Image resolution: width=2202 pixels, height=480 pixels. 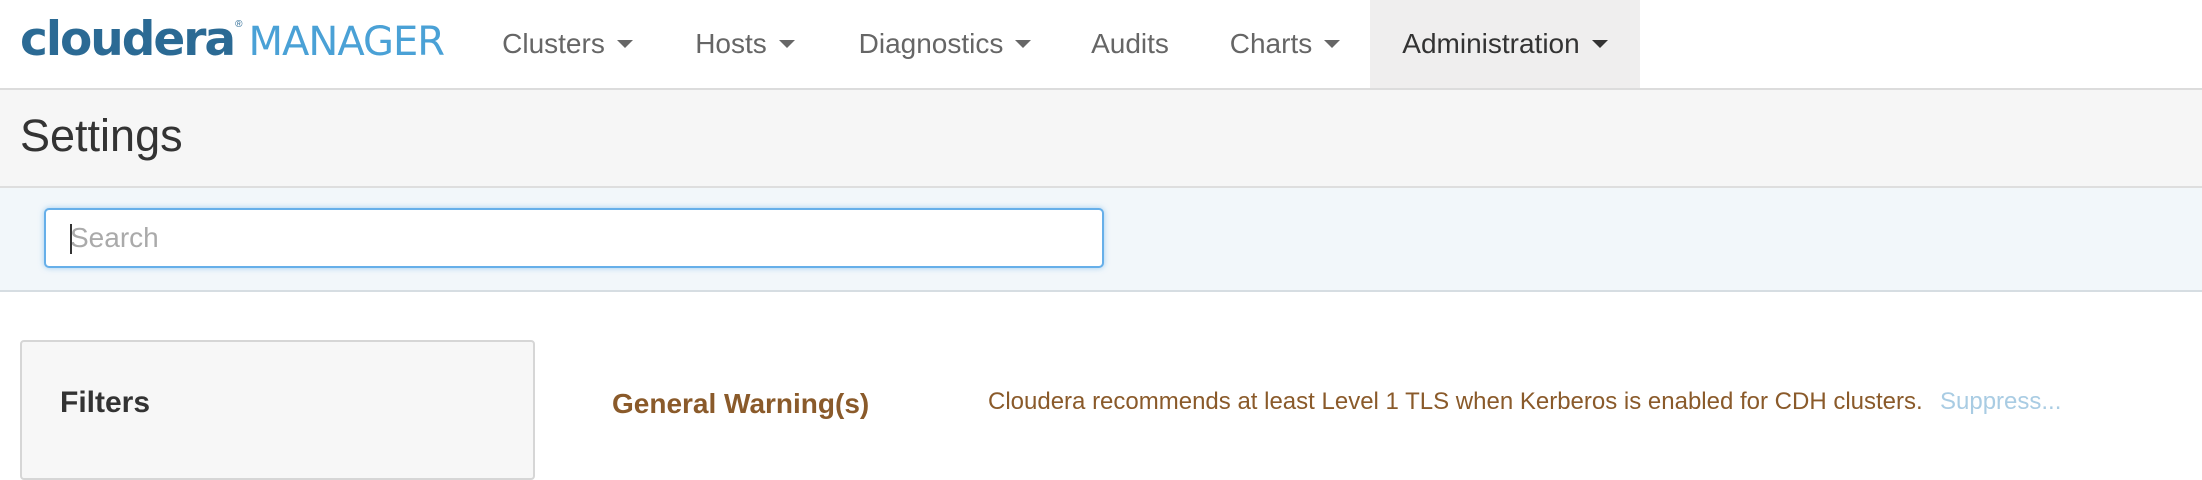 What do you see at coordinates (239, 24) in the screenshot?
I see `logo-trademark: ®` at bounding box center [239, 24].